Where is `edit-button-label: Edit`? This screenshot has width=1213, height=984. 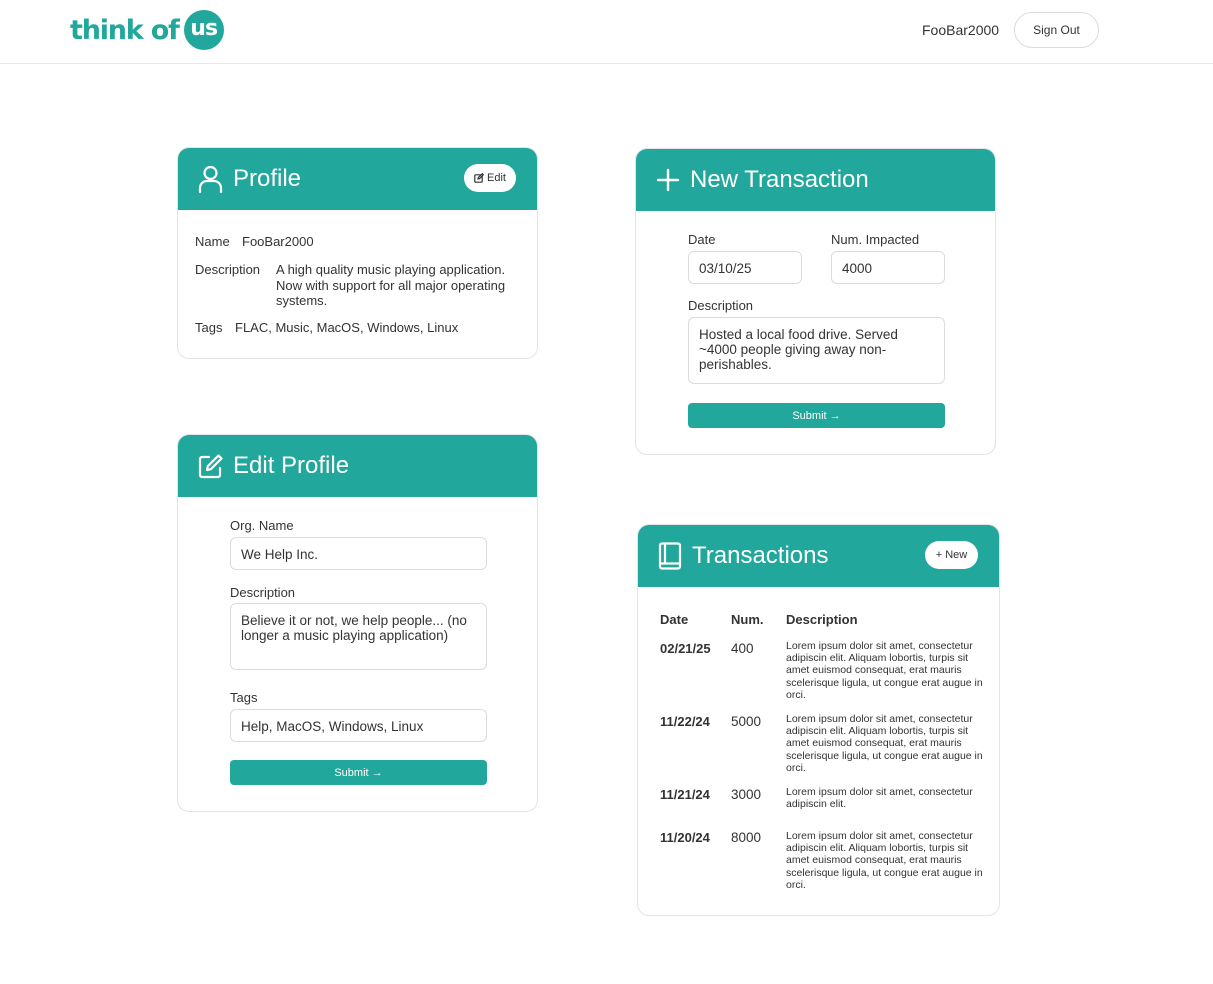 edit-button-label: Edit is located at coordinates (496, 178).